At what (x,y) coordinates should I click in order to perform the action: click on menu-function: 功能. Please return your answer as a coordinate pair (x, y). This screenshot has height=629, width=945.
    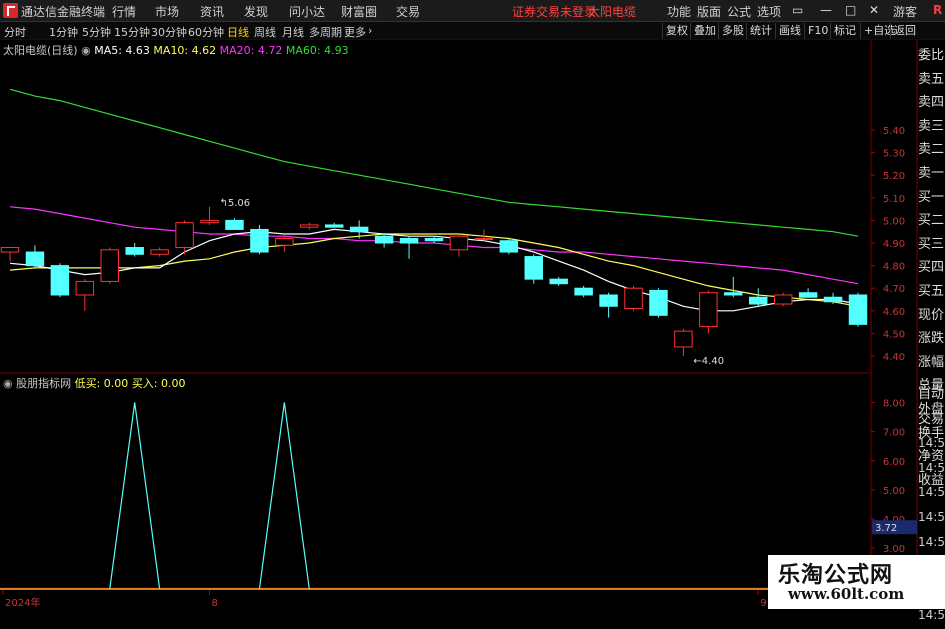
    Looking at the image, I should click on (679, 11).